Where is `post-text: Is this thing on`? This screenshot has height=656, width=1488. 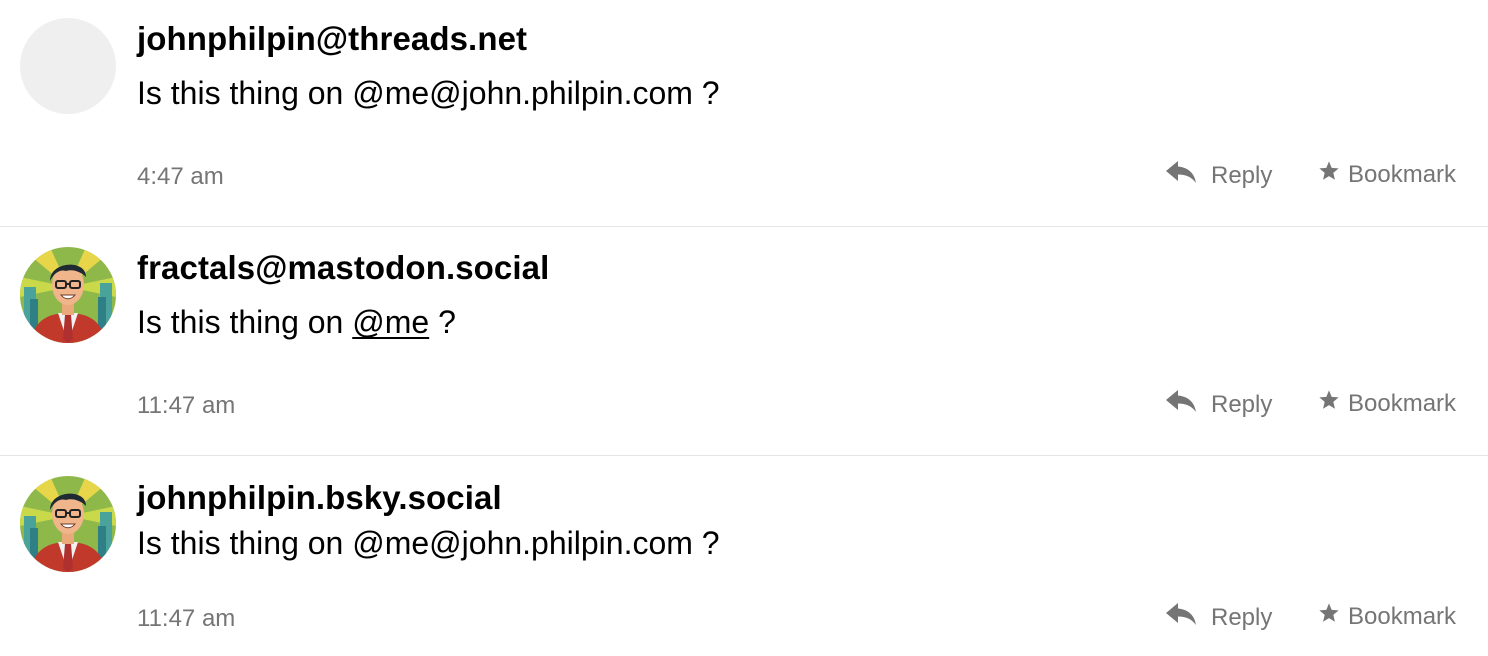
post-text: Is this thing on is located at coordinates (245, 322).